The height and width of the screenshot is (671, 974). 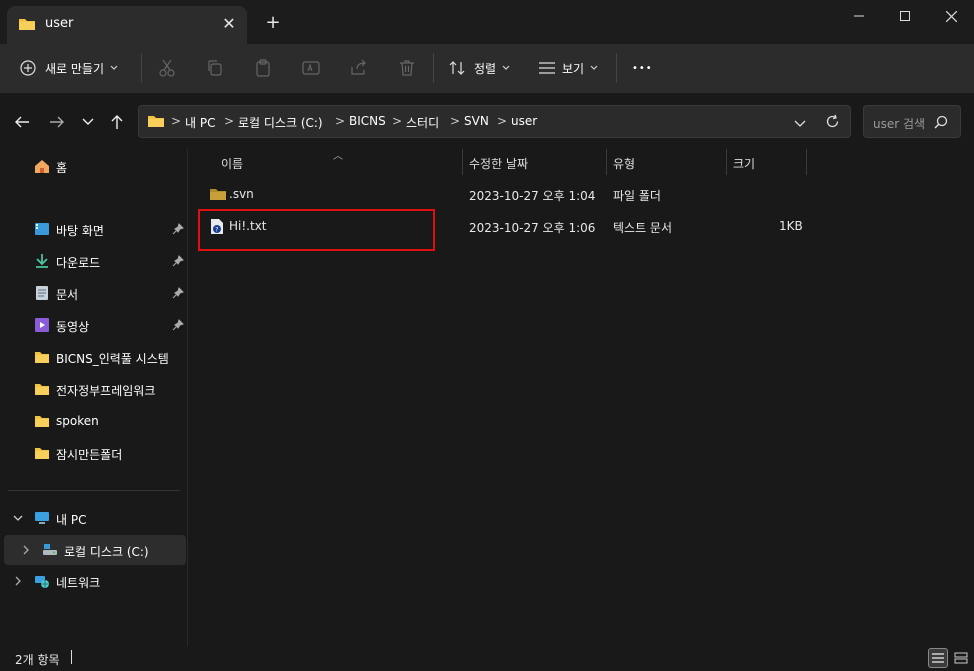 What do you see at coordinates (94, 229) in the screenshot?
I see `sidebar-item-desktop: 바탕 화면` at bounding box center [94, 229].